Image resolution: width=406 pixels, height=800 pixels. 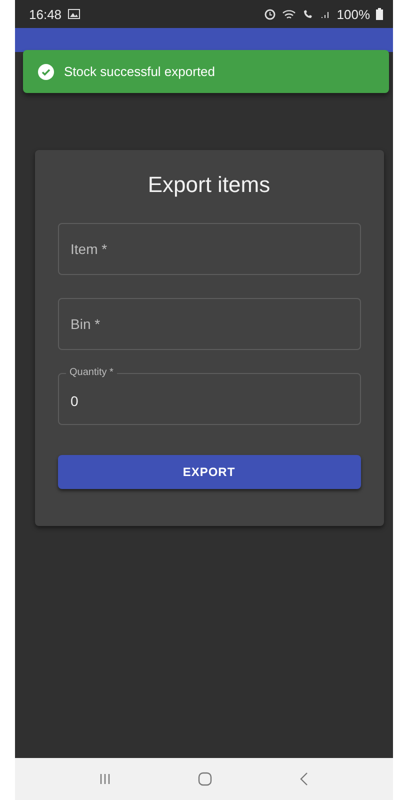 I want to click on image-icon, so click(x=74, y=14).